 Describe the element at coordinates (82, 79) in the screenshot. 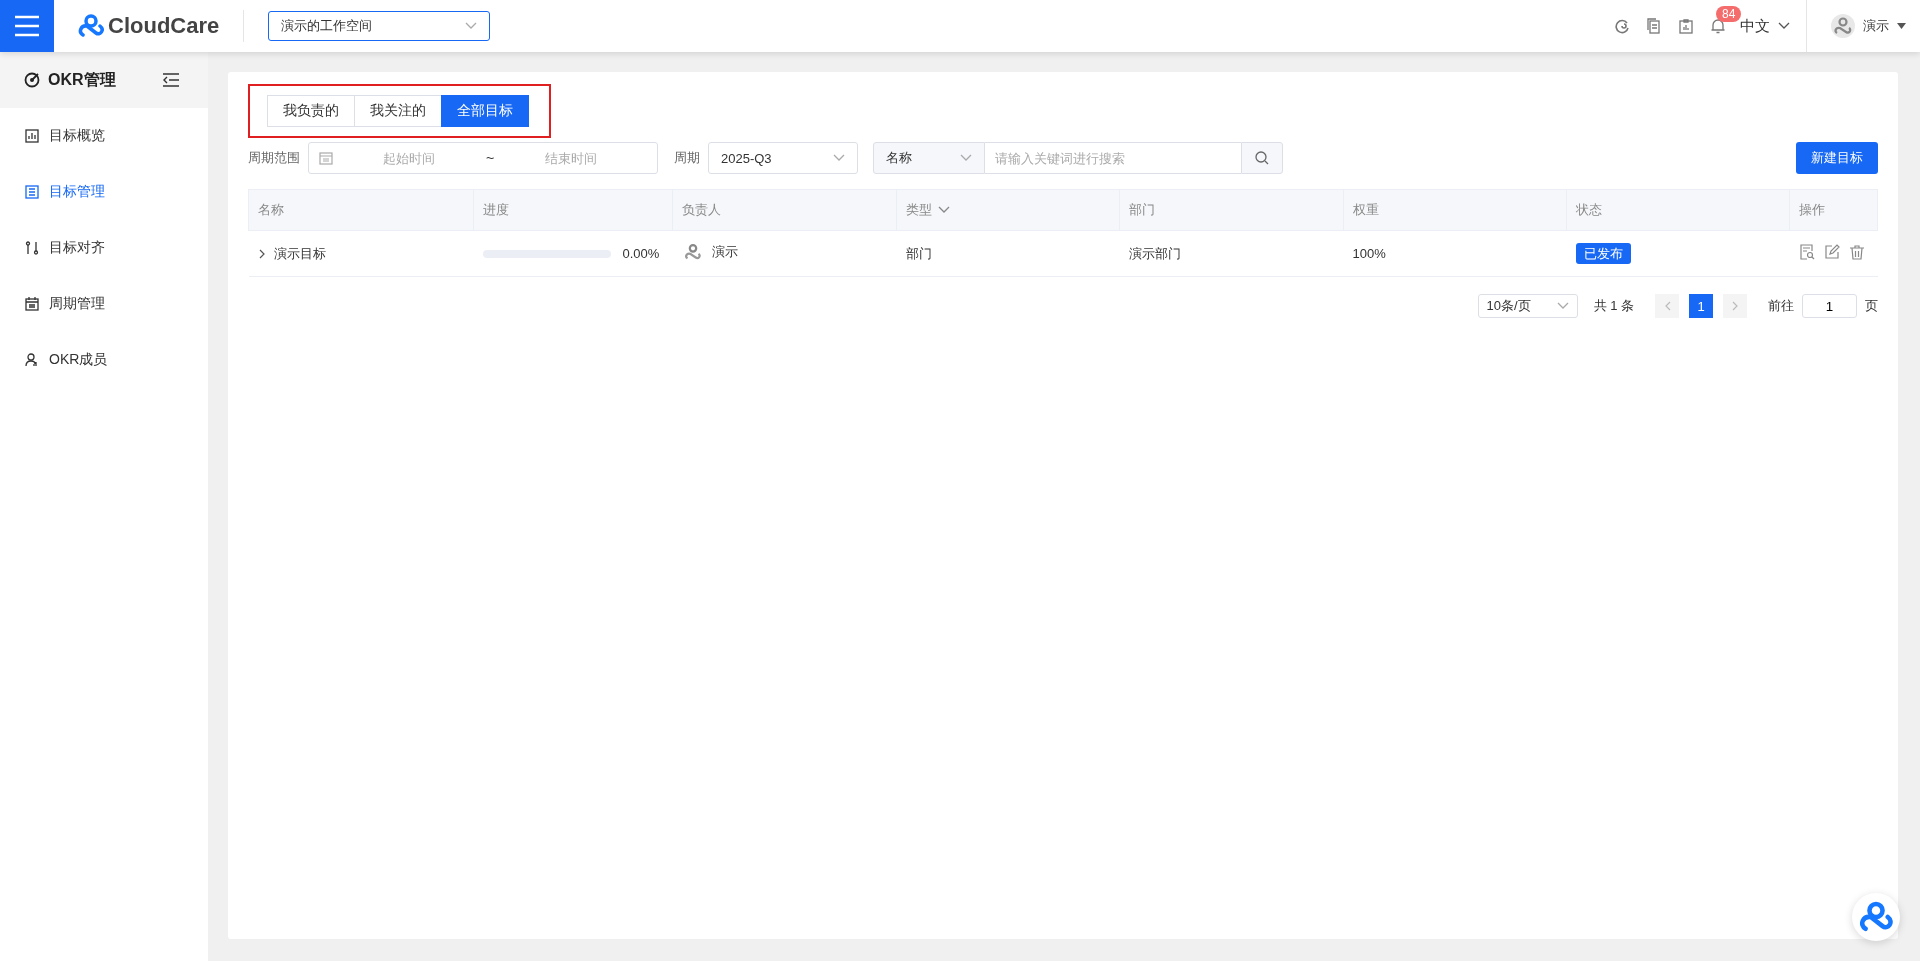

I see `sidebar-title: OKR管理` at that location.